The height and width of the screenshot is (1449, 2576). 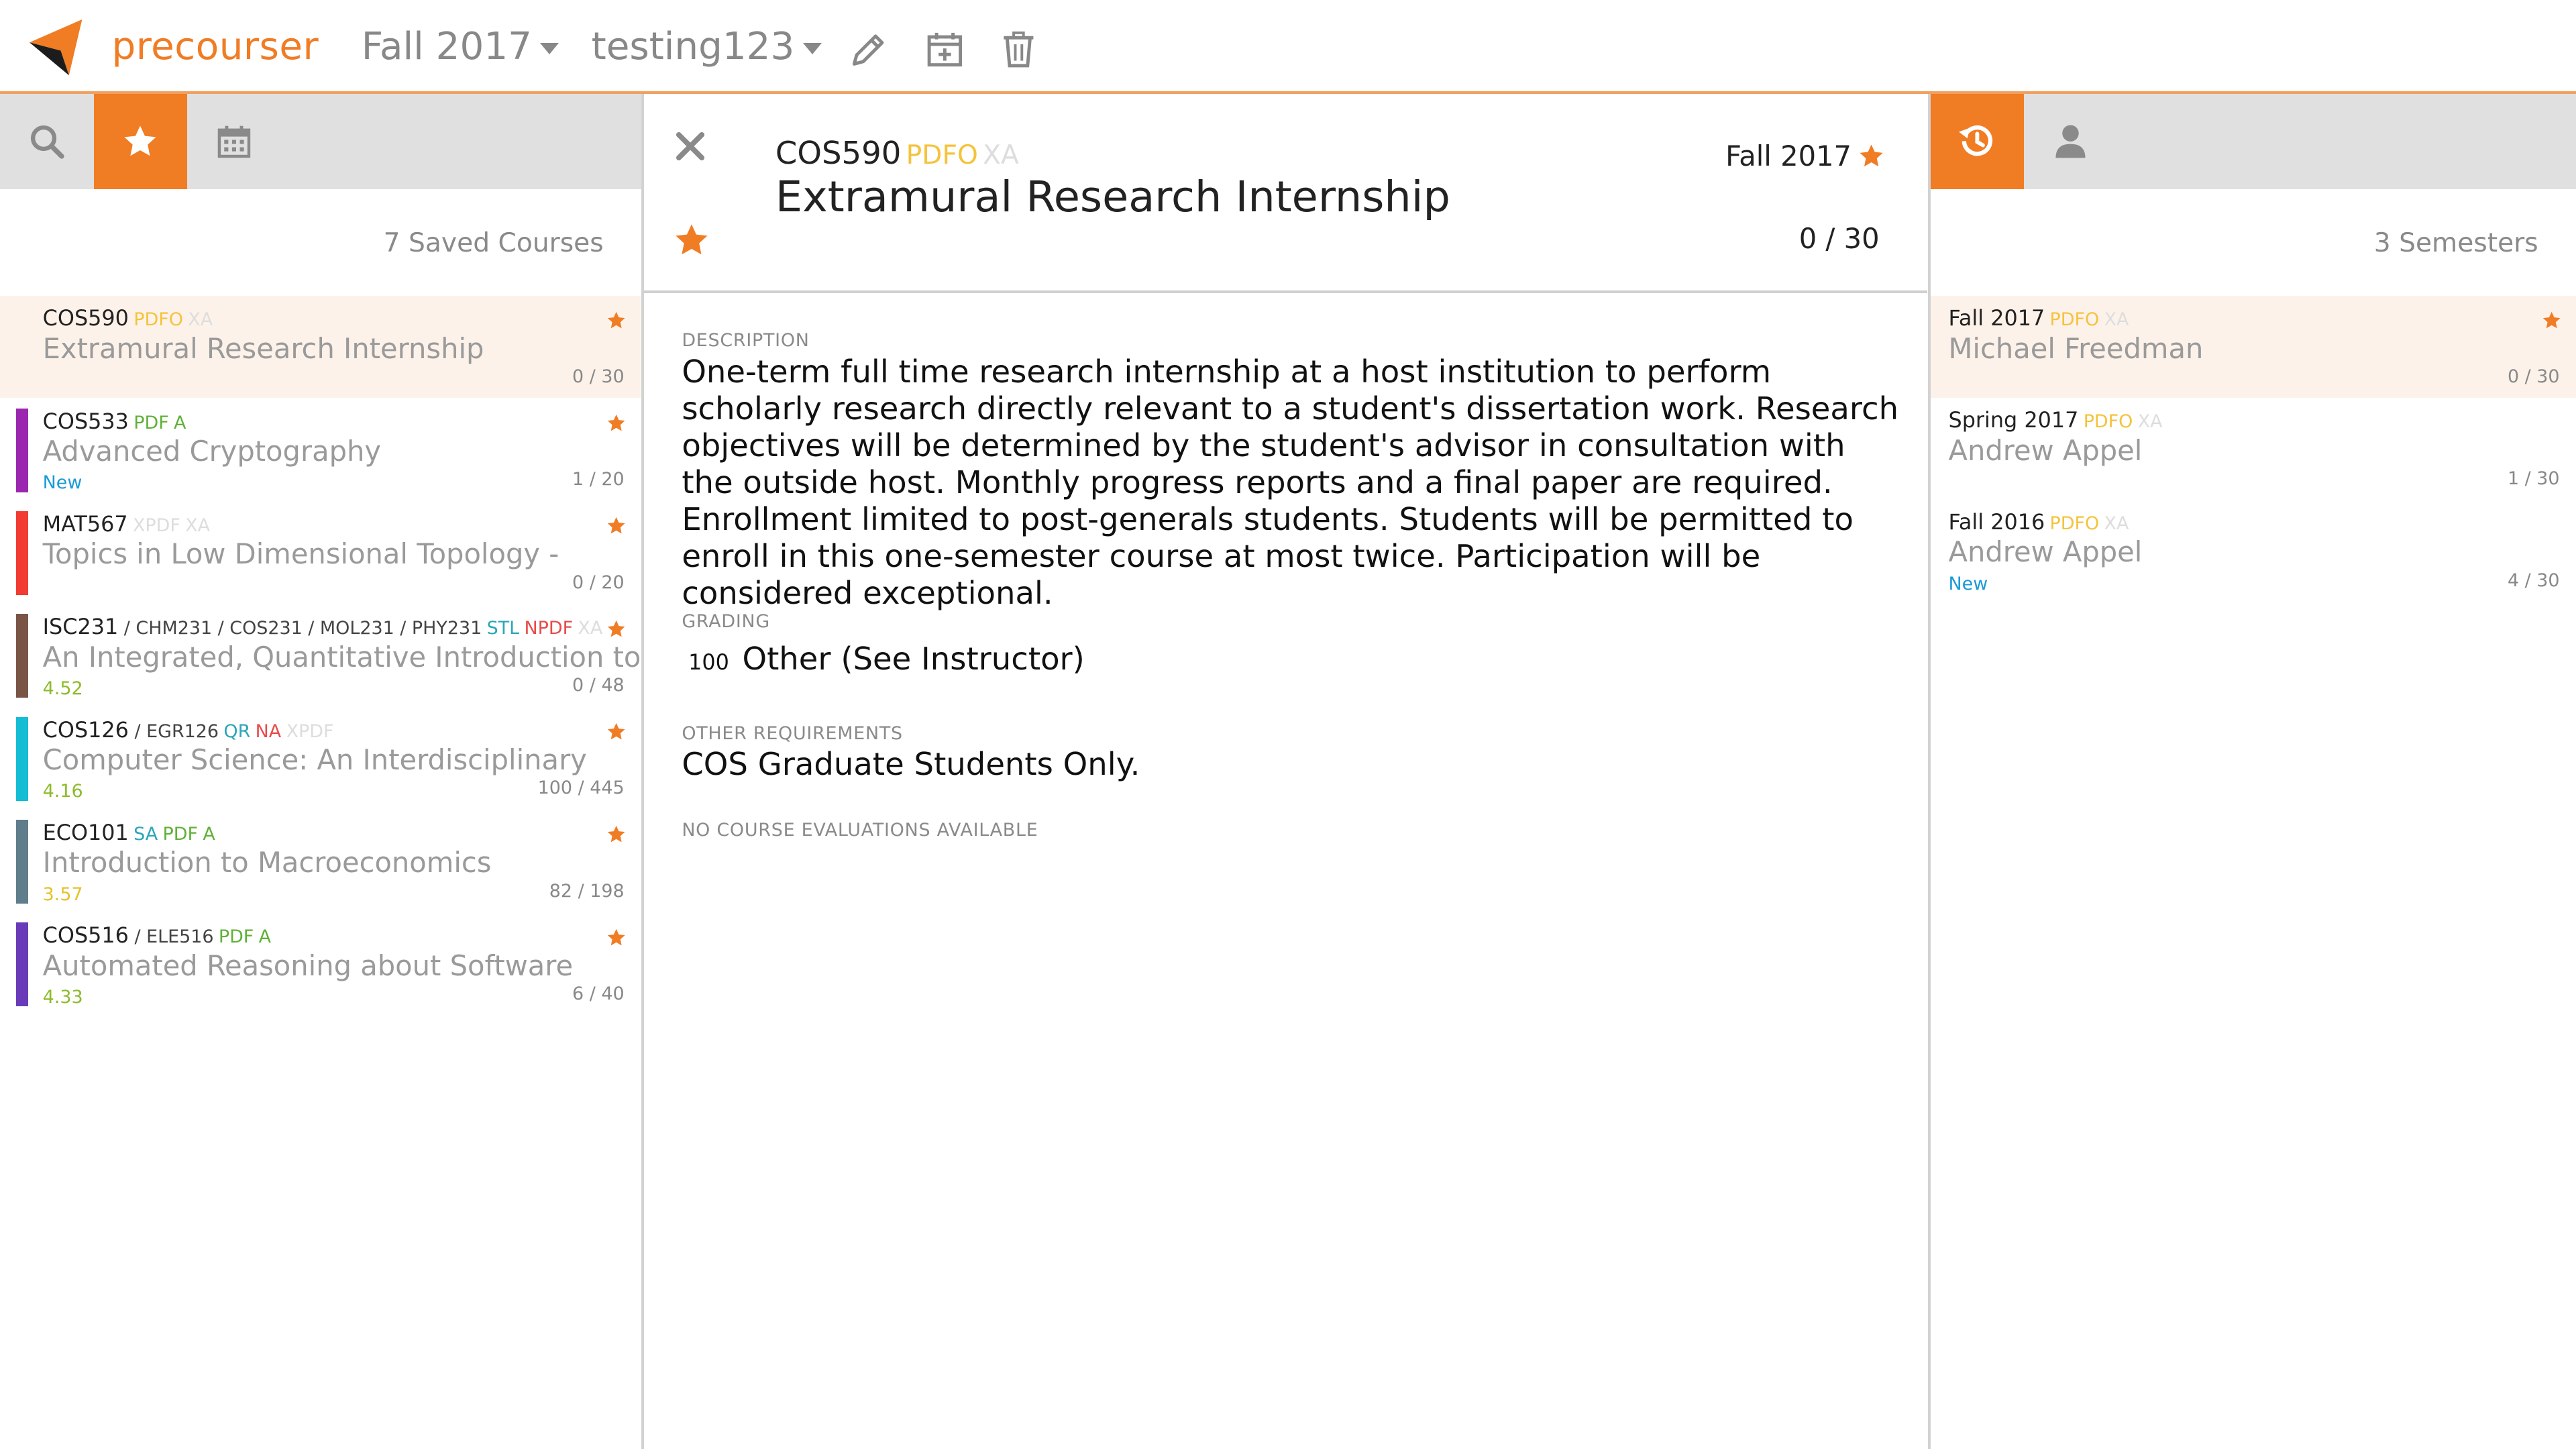 I want to click on course-code: COS590 PDFO XA, so click(x=128, y=318).